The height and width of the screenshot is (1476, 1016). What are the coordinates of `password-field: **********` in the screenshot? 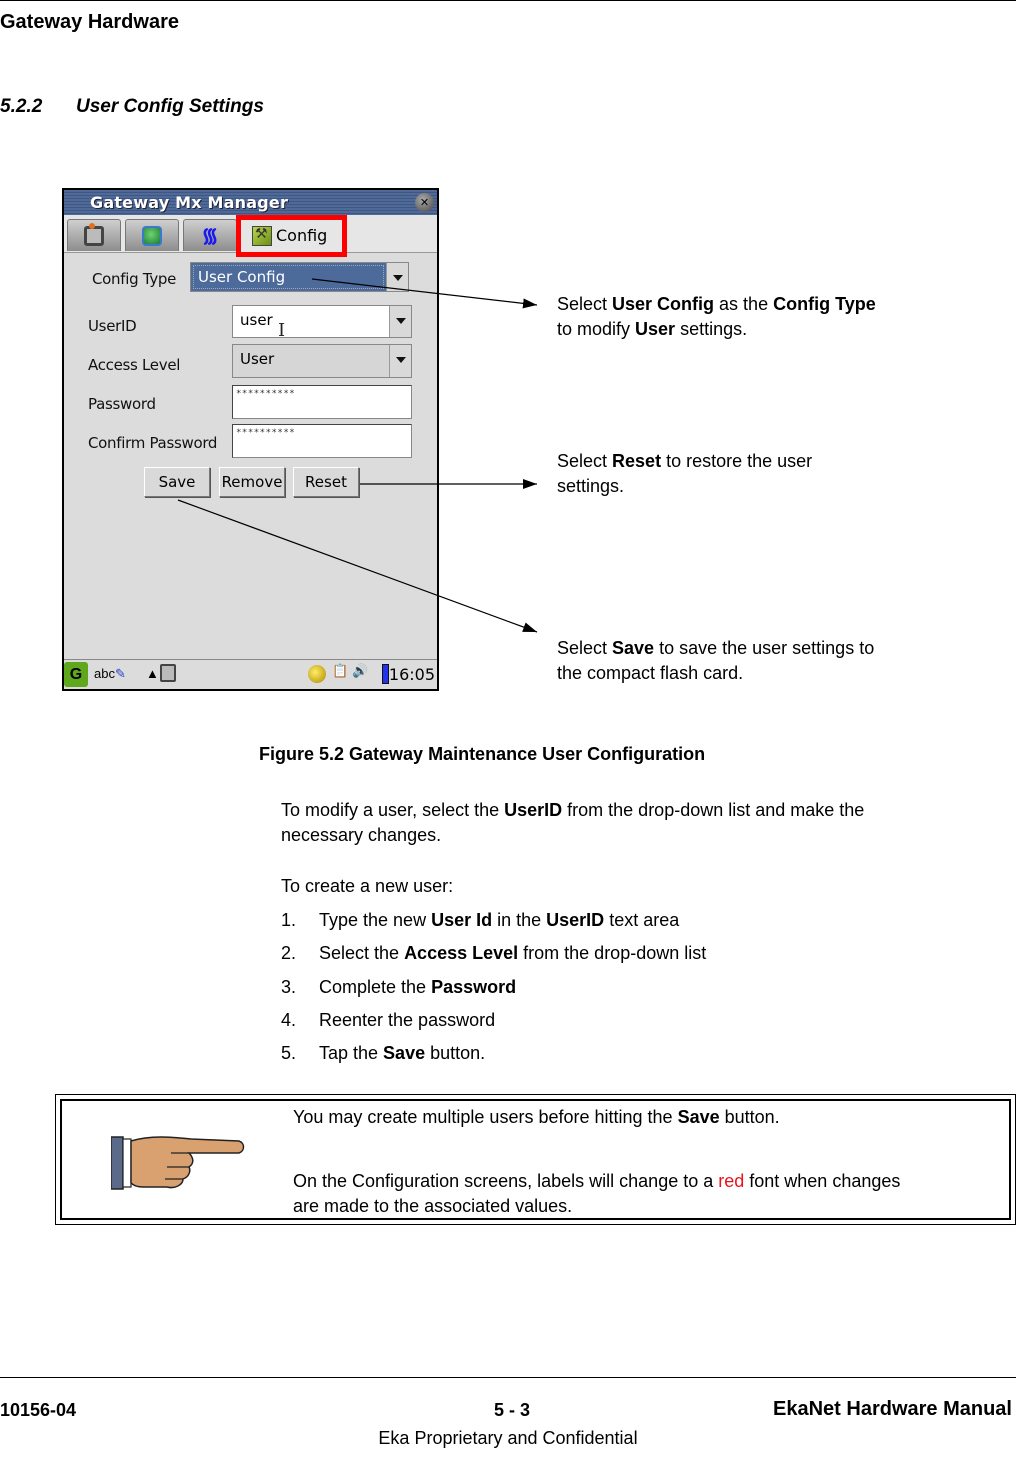 It's located at (322, 402).